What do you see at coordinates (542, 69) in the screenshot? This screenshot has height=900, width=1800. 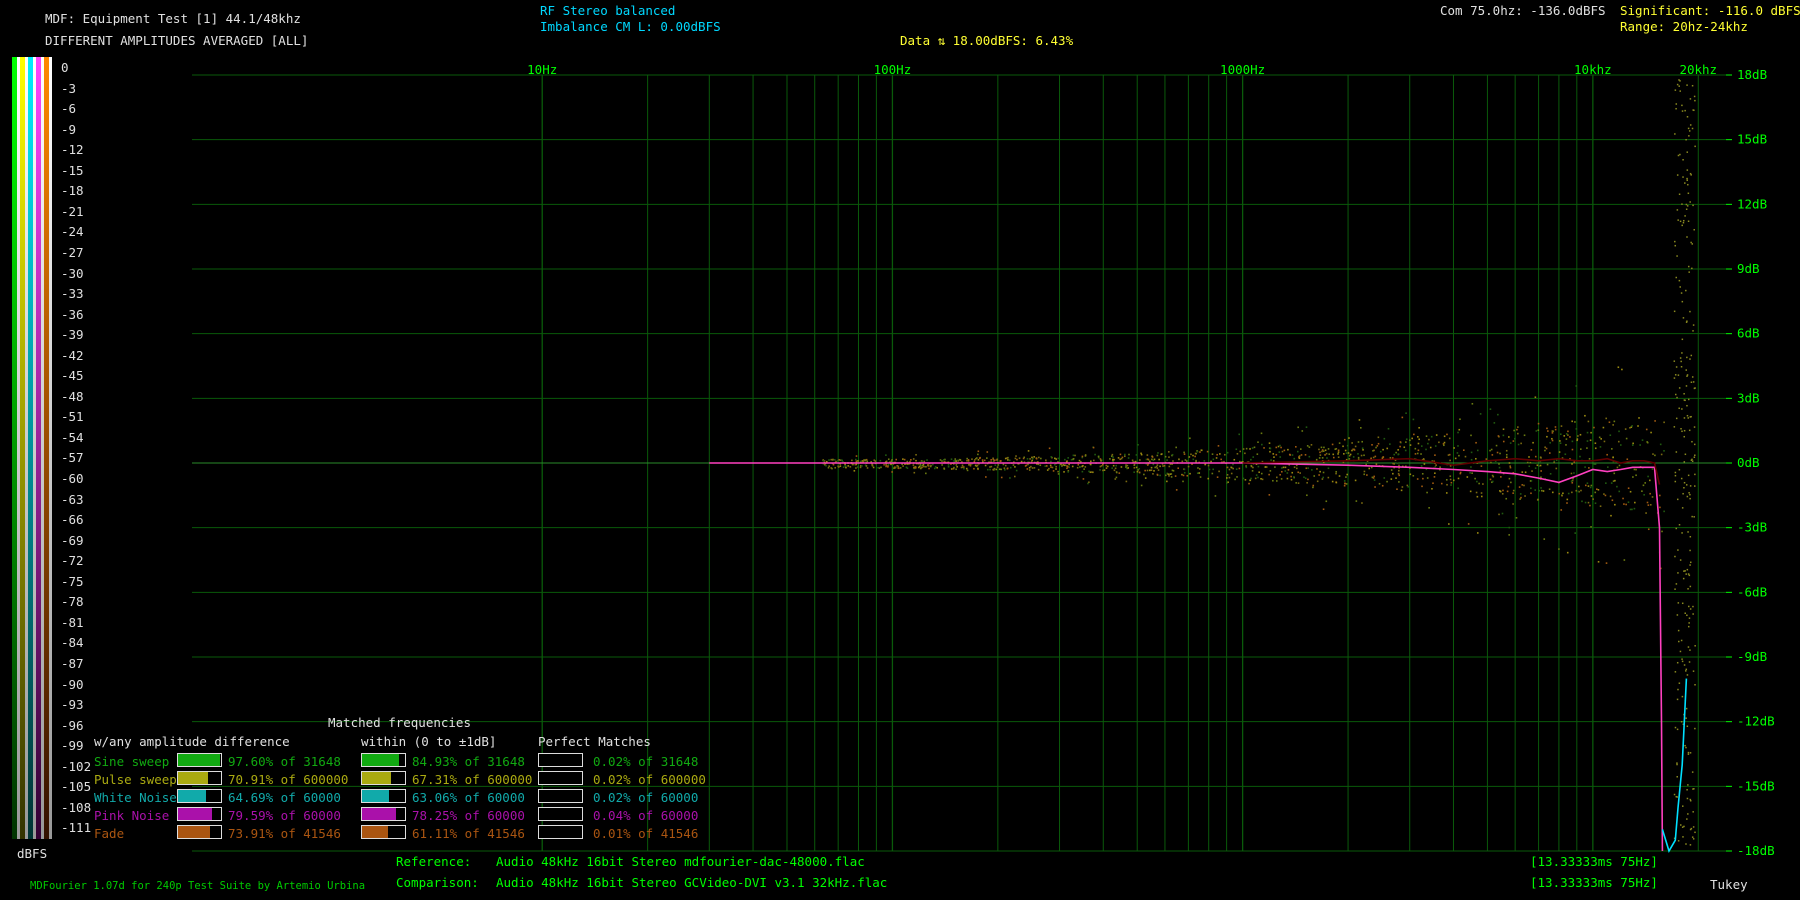 I see `x-tick-label: 10Hz` at bounding box center [542, 69].